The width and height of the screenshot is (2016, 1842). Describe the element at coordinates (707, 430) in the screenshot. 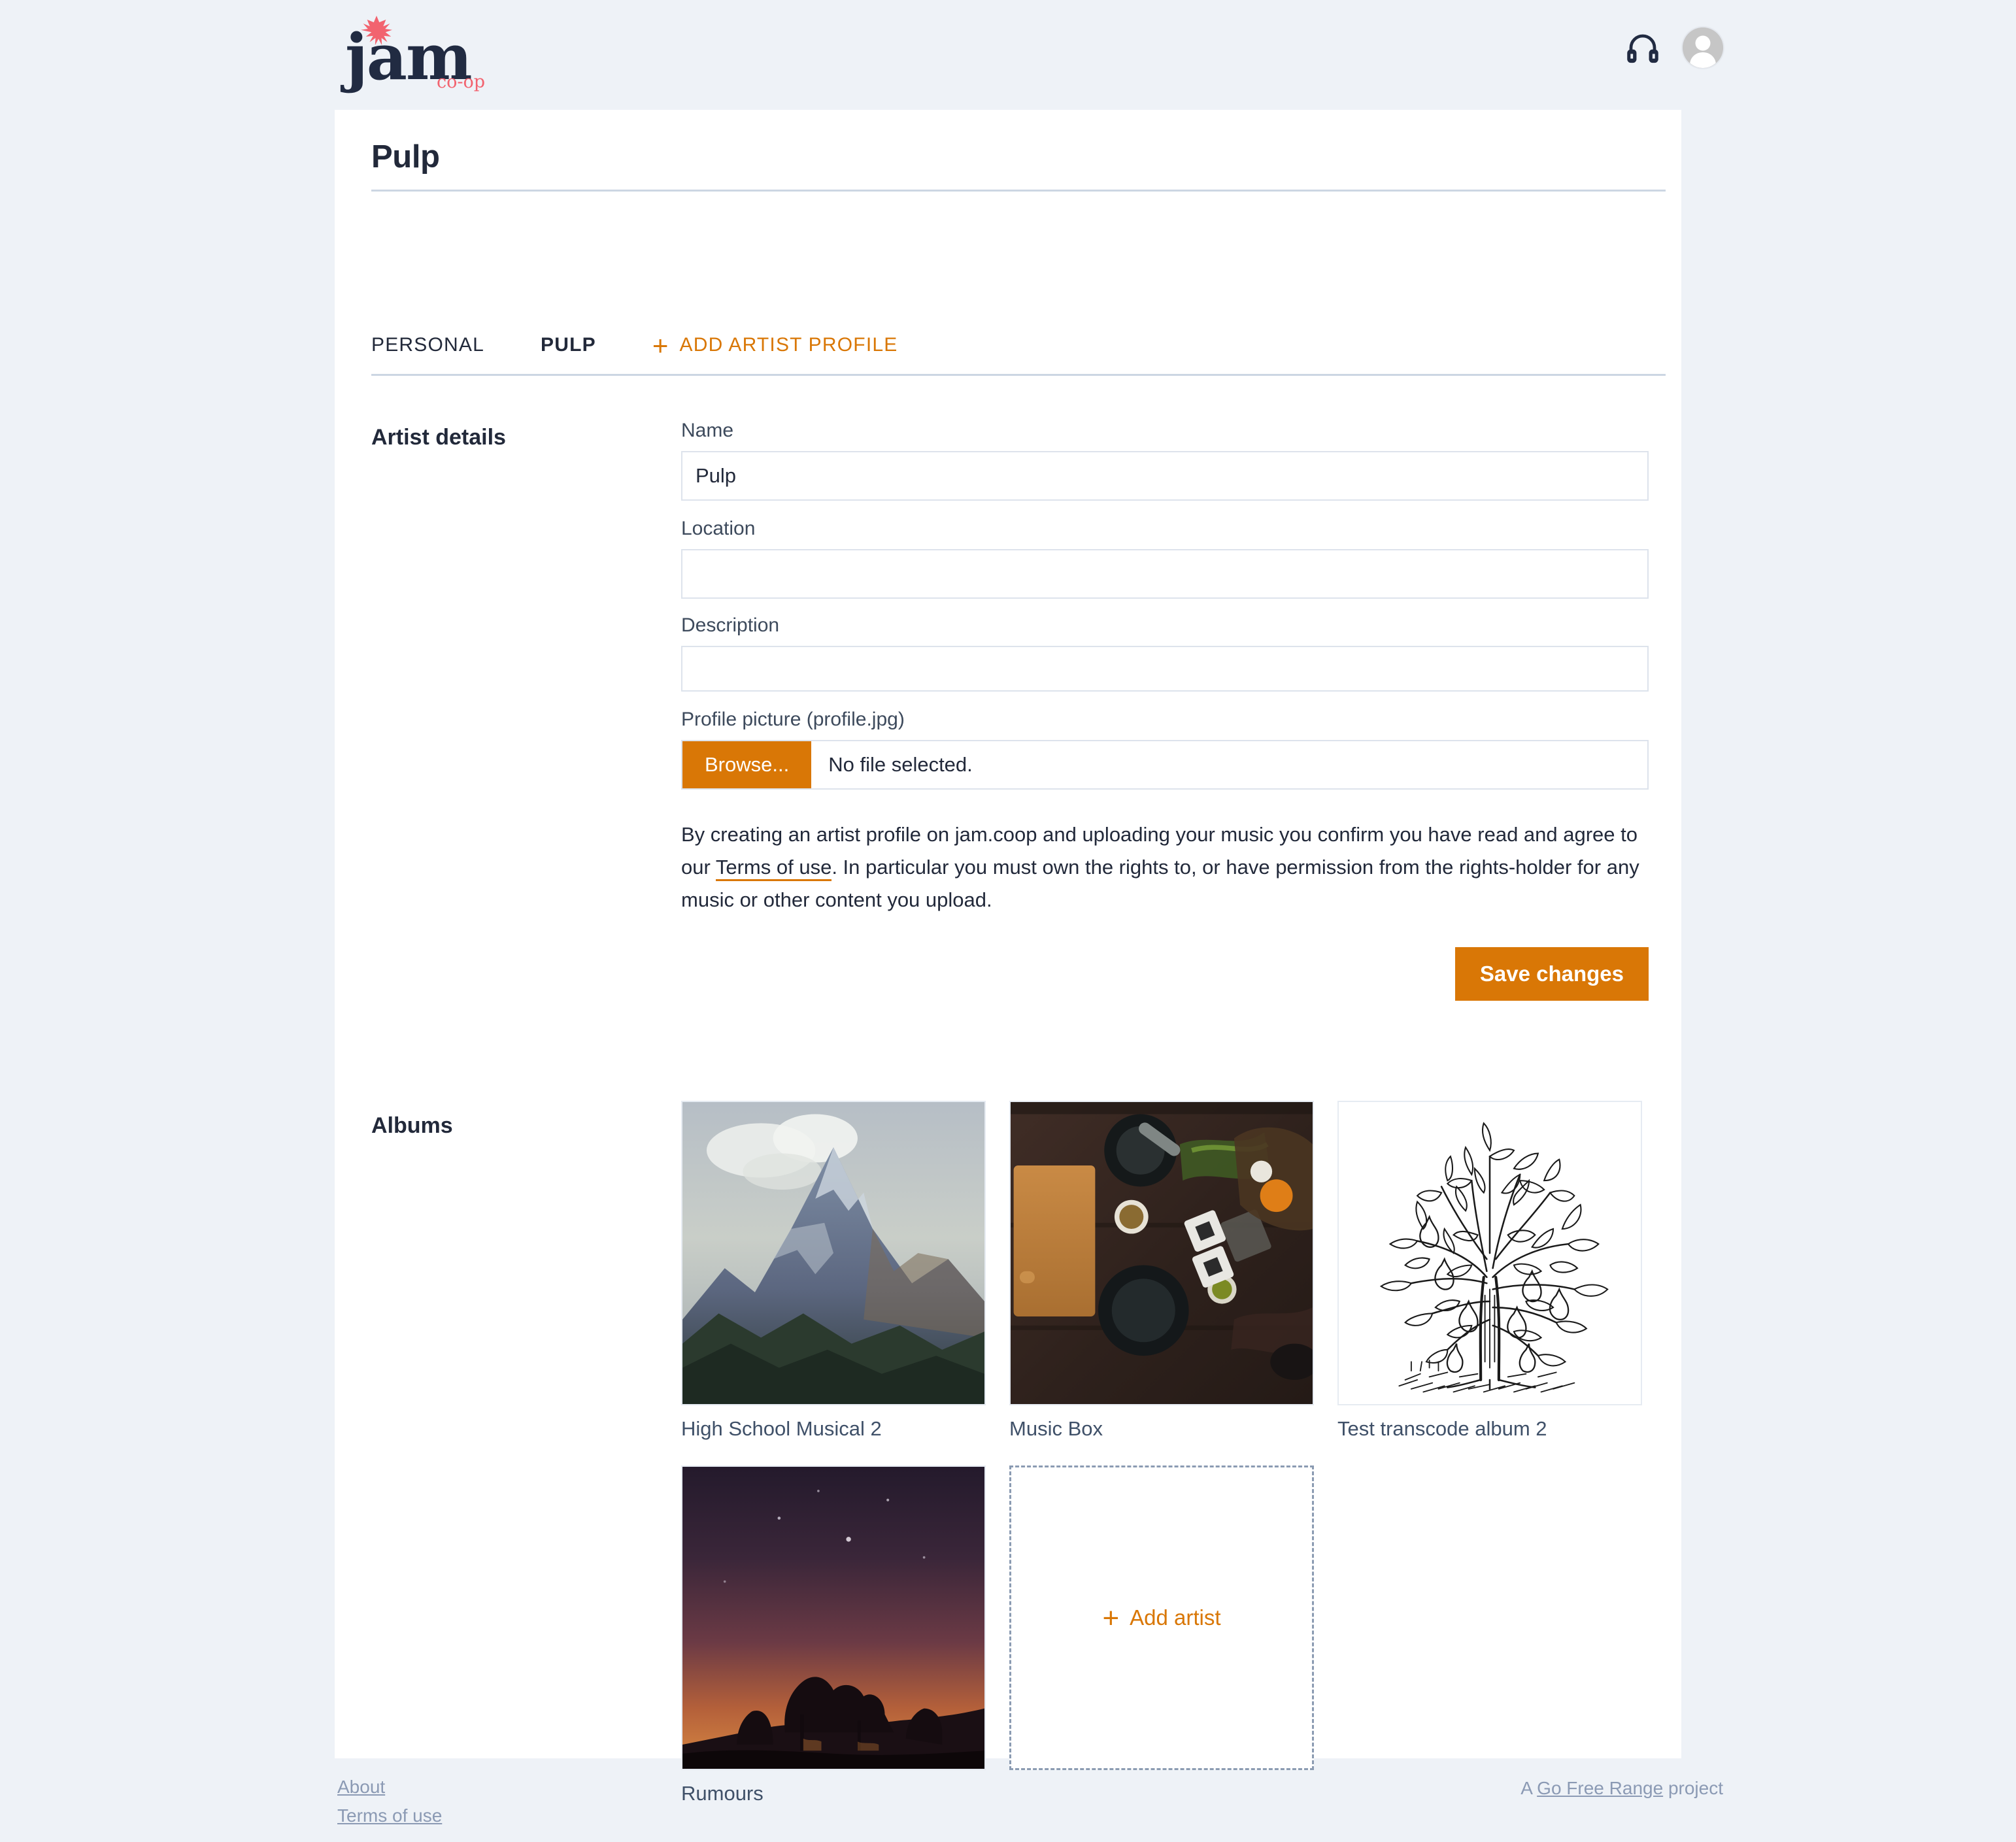

I see `name-label: Name` at that location.